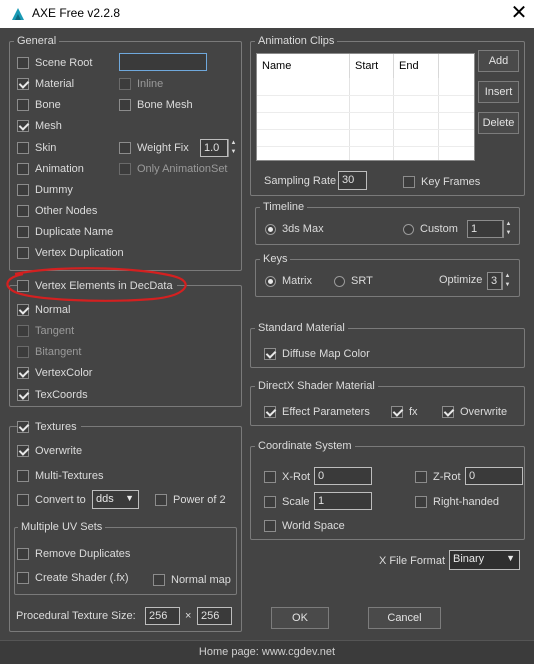  Describe the element at coordinates (300, 181) in the screenshot. I see `sampling-rate-label: Sampling Rate` at that location.